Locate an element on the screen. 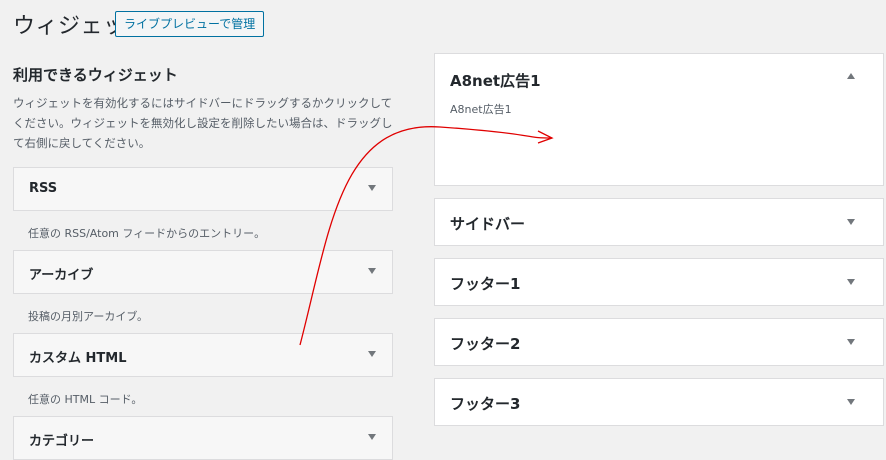 The image size is (886, 460). sidebar-title: サイドバー is located at coordinates (488, 224).